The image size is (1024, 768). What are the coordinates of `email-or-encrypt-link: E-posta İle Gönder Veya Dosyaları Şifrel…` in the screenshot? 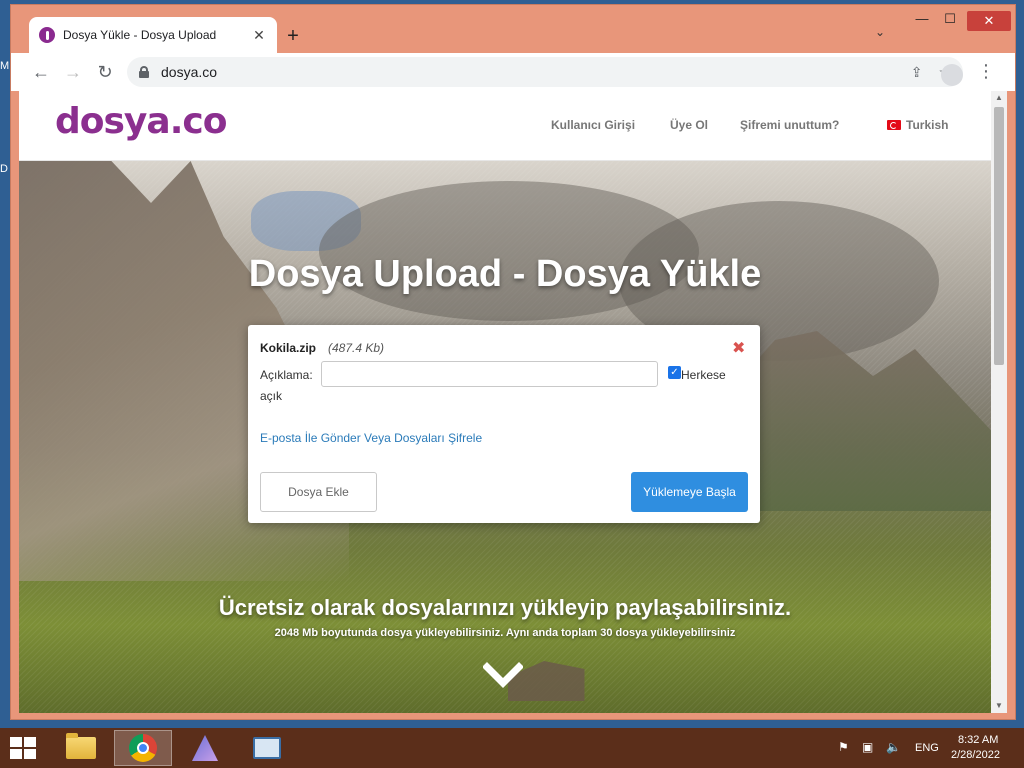 It's located at (371, 438).